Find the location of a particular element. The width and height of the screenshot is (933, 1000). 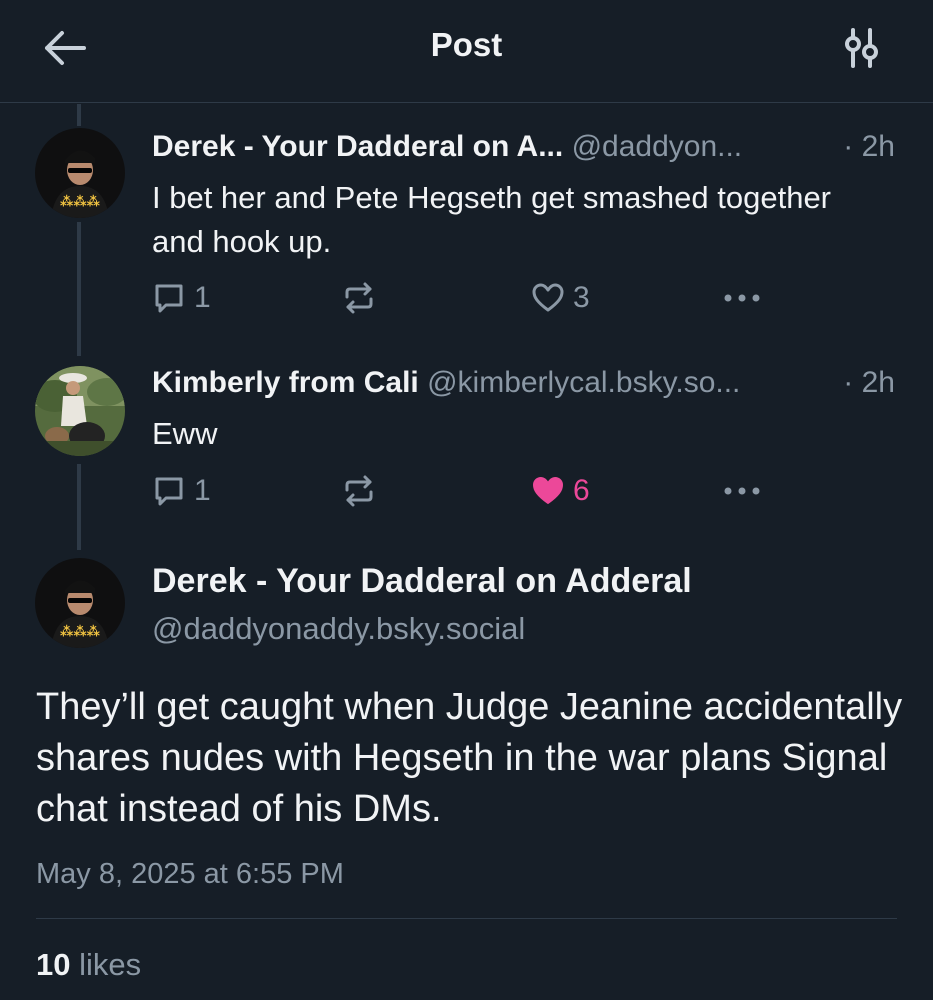

author-name: Derek - Your Dadderal on Adderal is located at coordinates (422, 581).